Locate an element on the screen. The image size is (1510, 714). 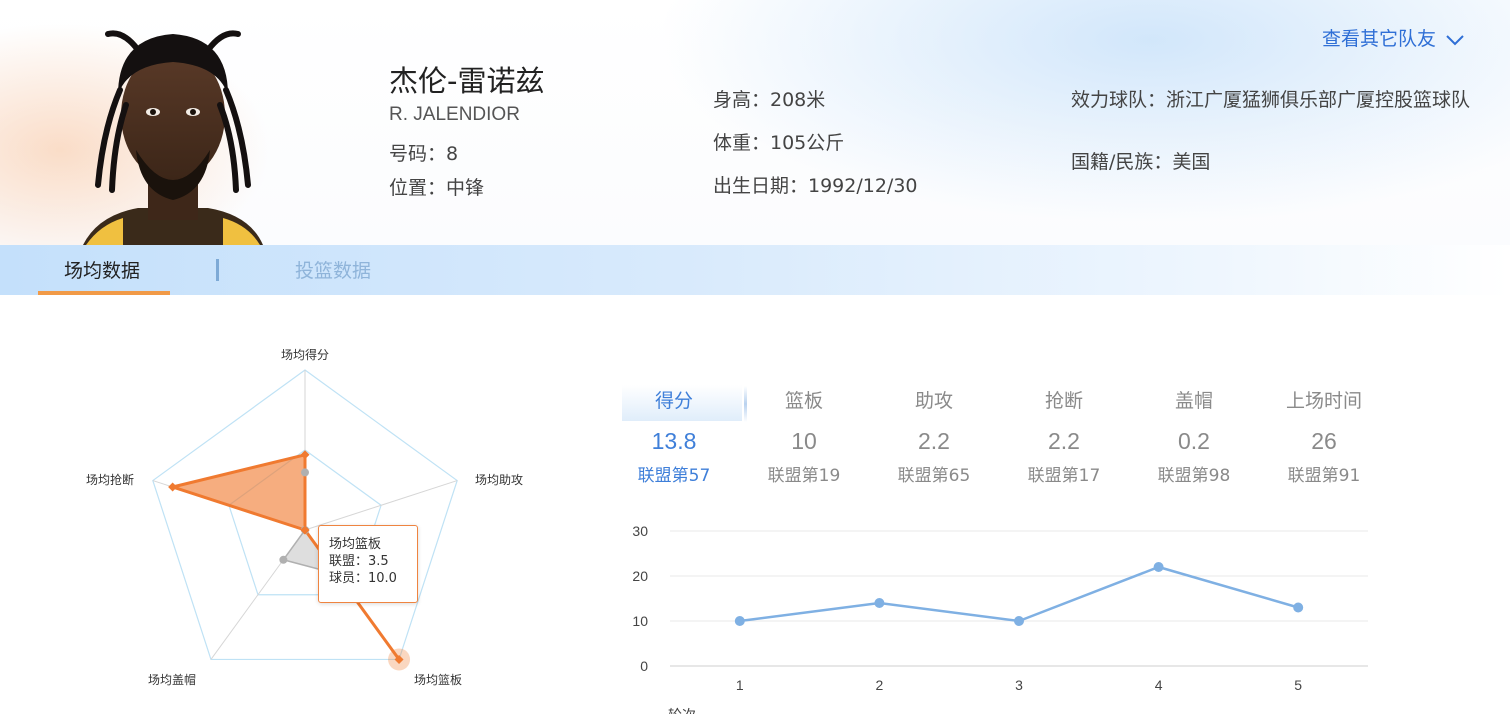
other-teammates-label: 查看其它队友 is located at coordinates (1379, 39).